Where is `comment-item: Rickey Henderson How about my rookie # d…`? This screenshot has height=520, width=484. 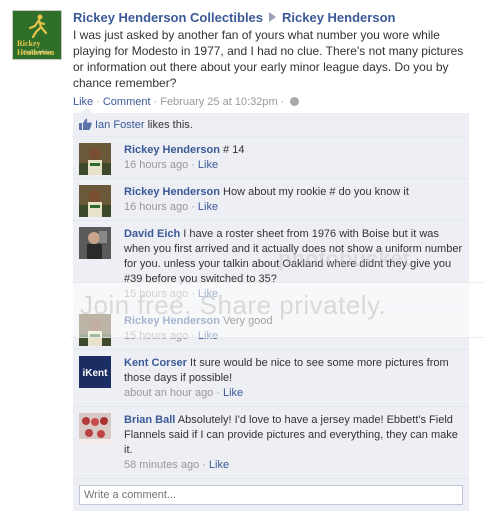 comment-item: Rickey Henderson How about my rookie # d… is located at coordinates (271, 200).